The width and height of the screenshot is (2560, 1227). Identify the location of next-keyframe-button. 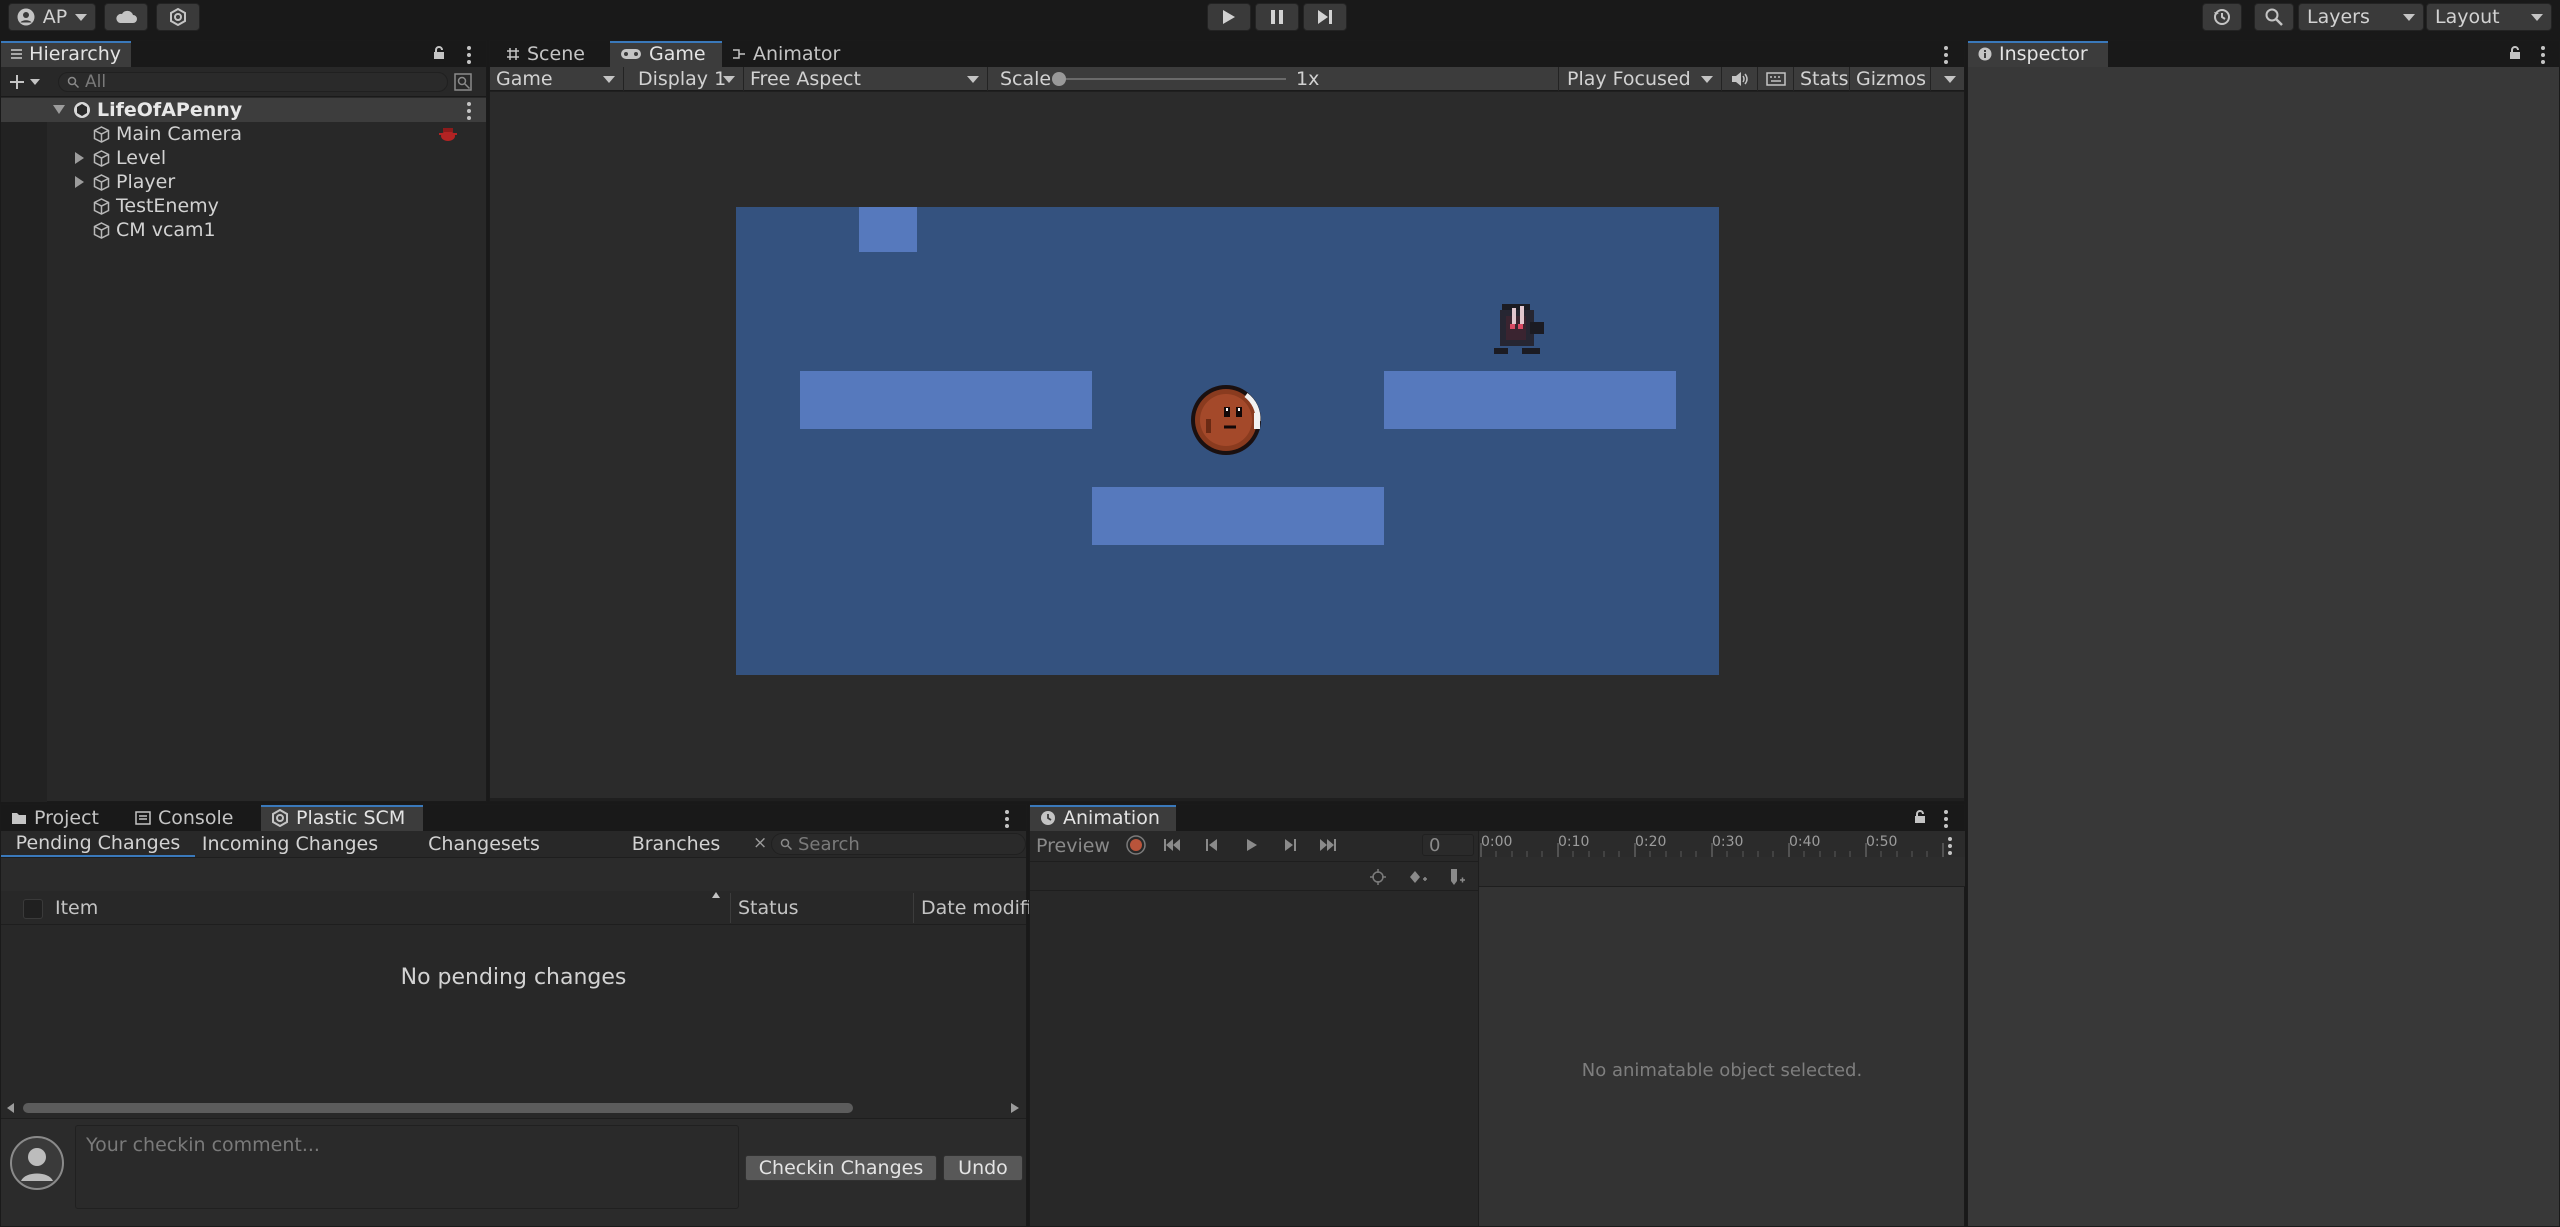
(1290, 845).